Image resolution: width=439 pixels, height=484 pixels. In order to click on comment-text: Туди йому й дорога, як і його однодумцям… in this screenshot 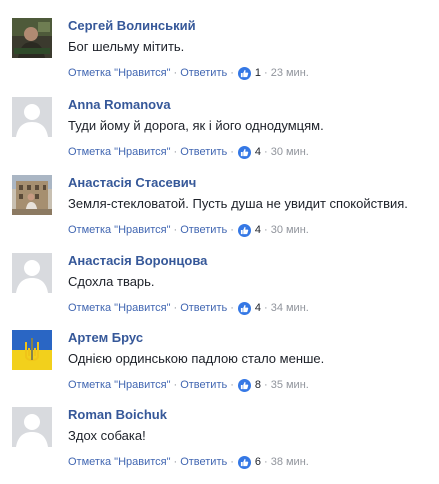, I will do `click(196, 125)`.